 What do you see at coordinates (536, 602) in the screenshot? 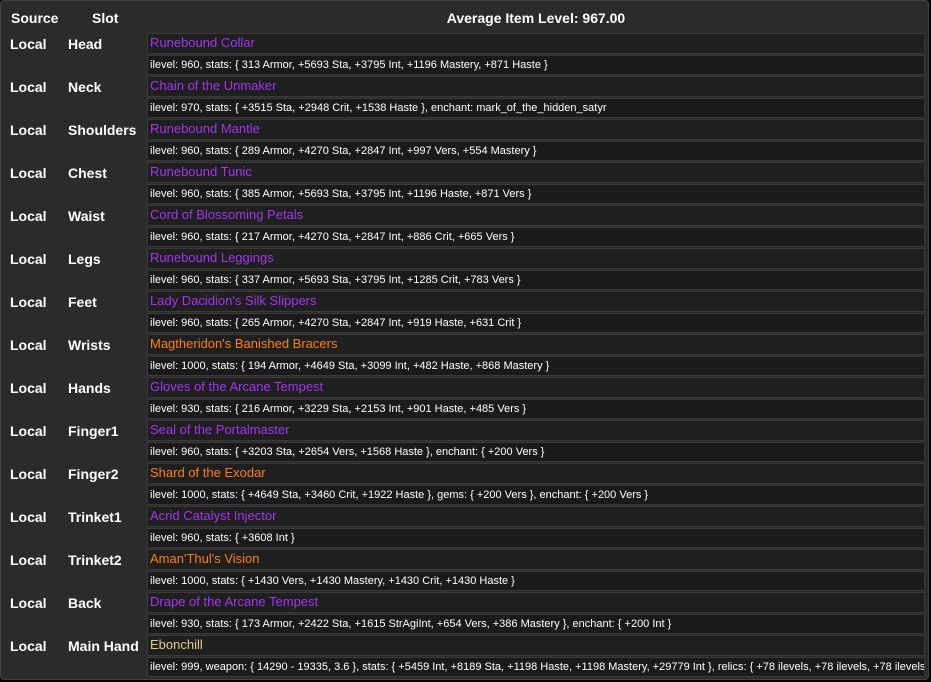
I see `item-name-link: Drape of the Arcane Tempest` at bounding box center [536, 602].